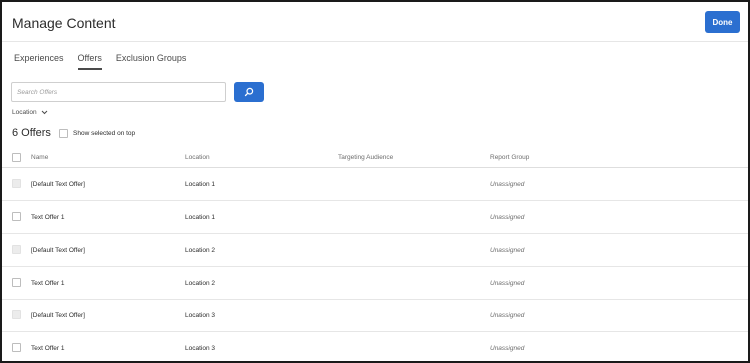  What do you see at coordinates (44, 112) in the screenshot?
I see `chevron-down-icon` at bounding box center [44, 112].